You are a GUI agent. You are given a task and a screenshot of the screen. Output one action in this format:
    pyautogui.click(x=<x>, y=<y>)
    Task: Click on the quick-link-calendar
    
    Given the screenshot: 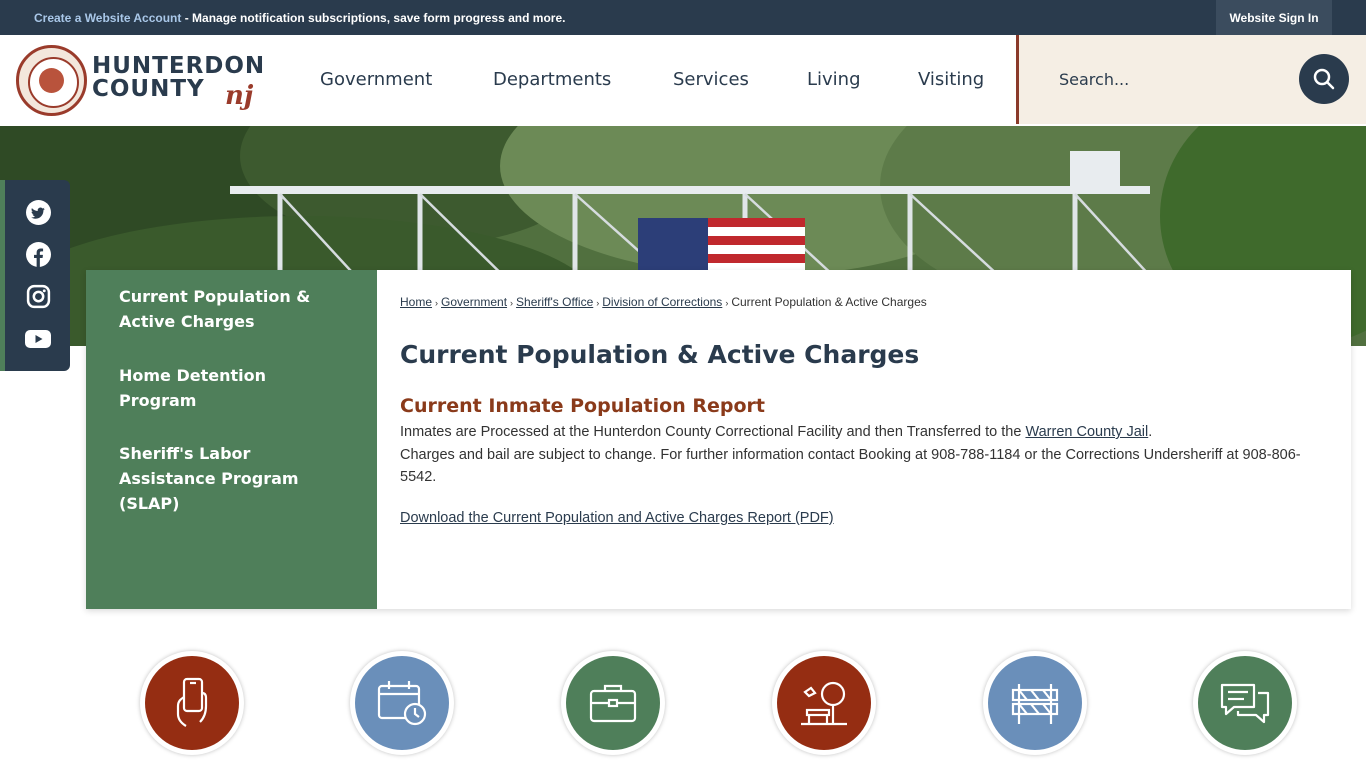 What is the action you would take?
    pyautogui.click(x=402, y=703)
    